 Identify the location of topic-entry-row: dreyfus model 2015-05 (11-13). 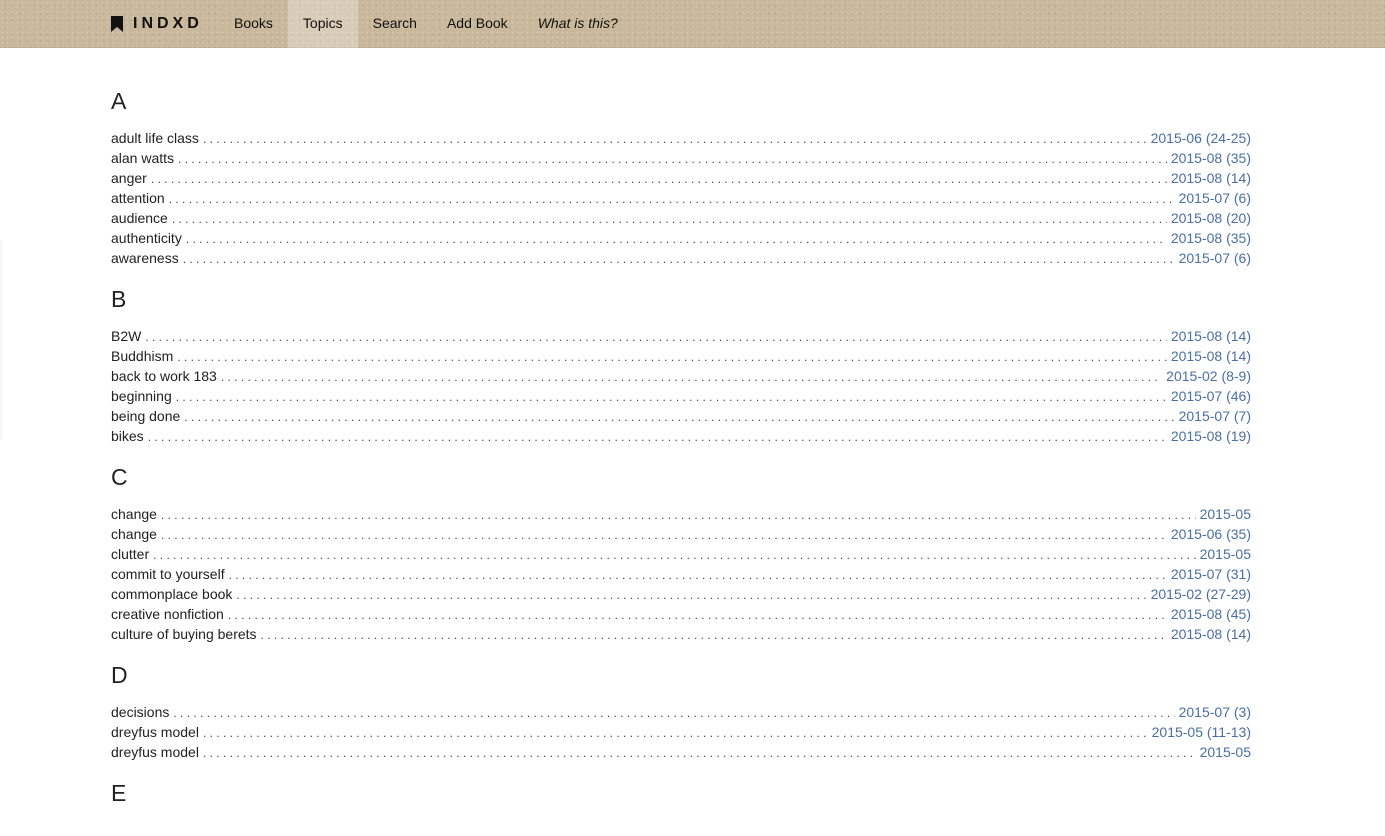
(681, 732).